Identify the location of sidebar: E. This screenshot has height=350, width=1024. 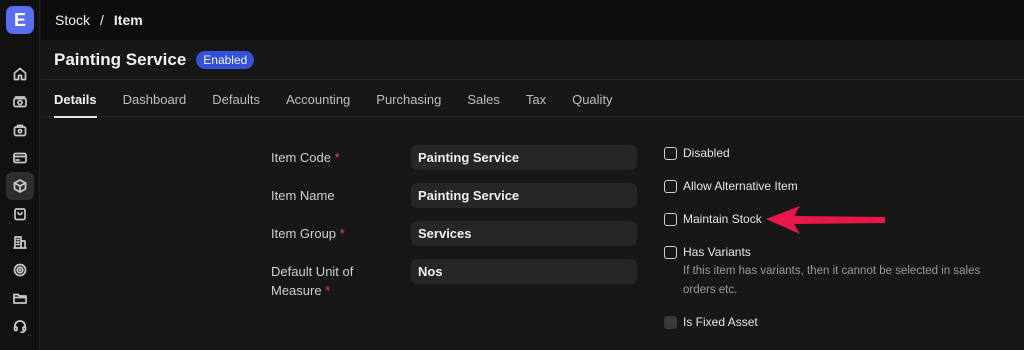
(20, 175).